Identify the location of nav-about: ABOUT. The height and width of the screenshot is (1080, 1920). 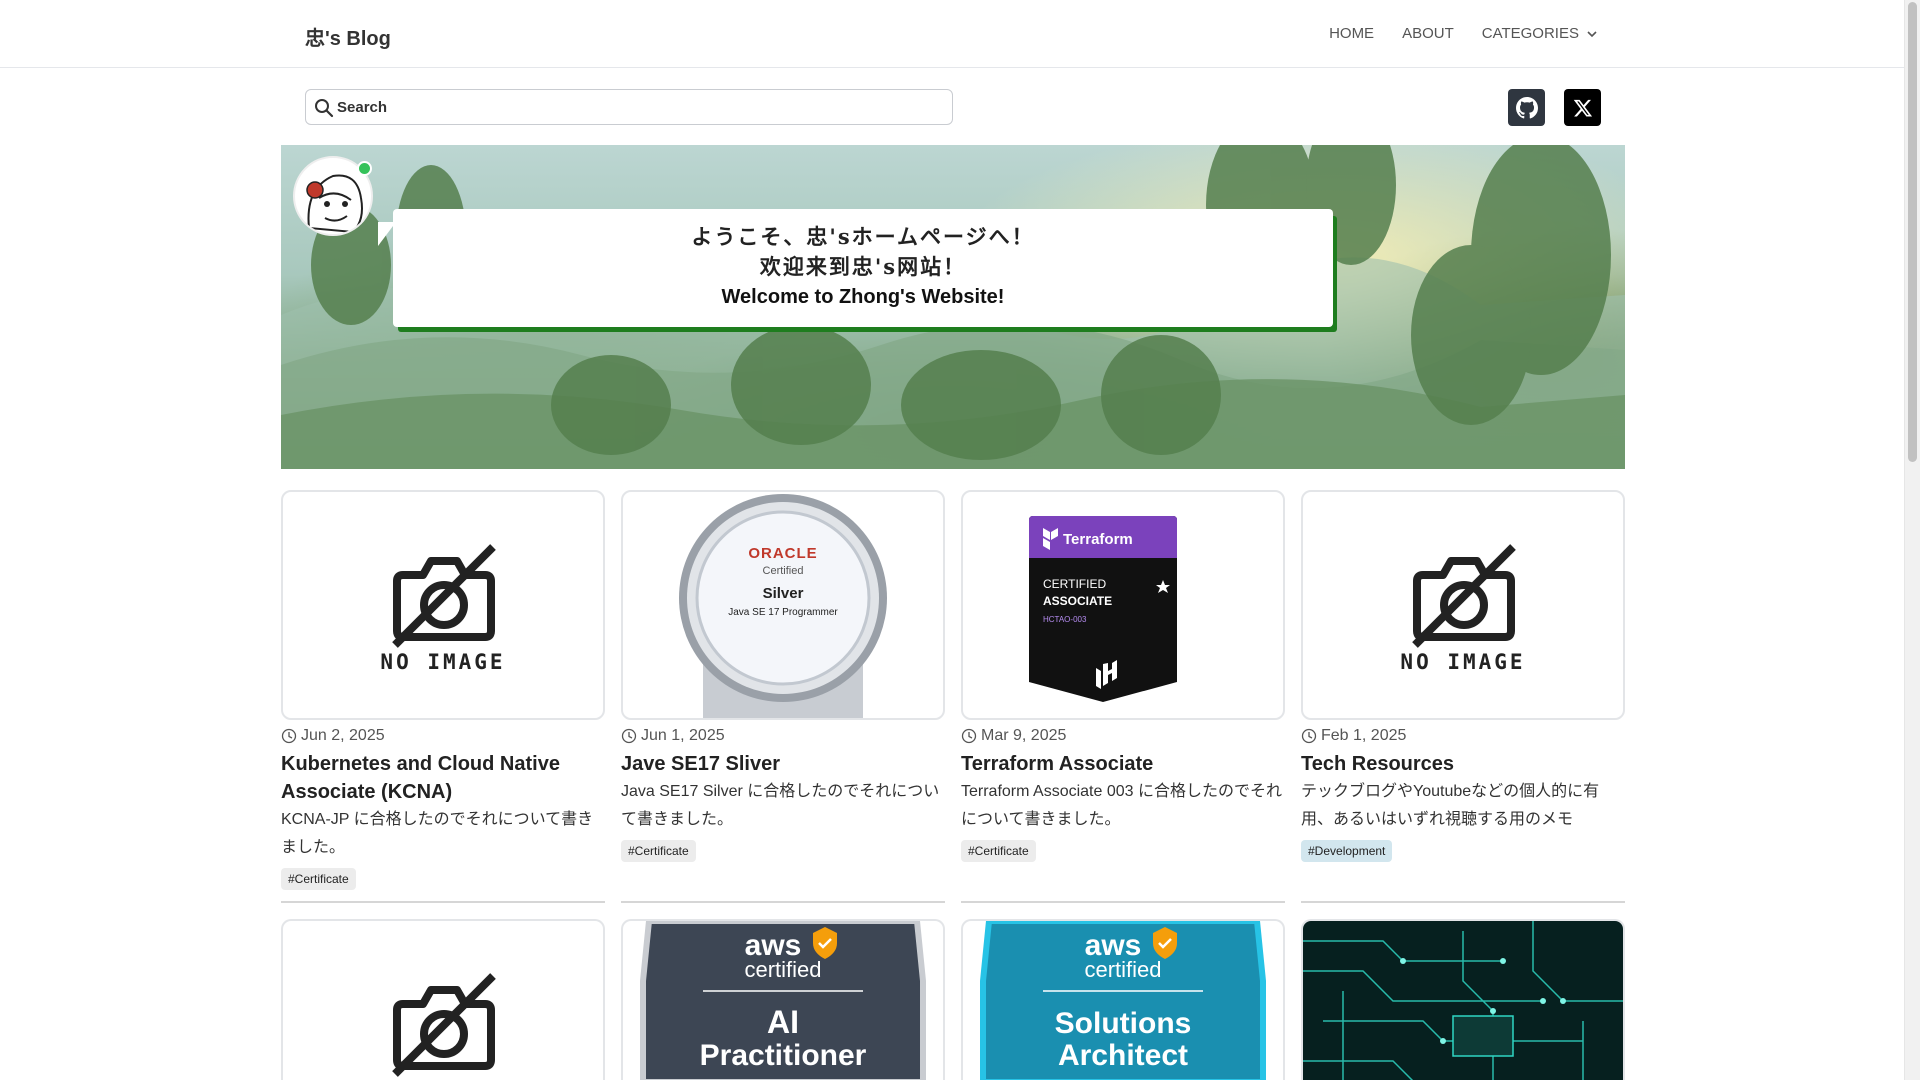
(1428, 33).